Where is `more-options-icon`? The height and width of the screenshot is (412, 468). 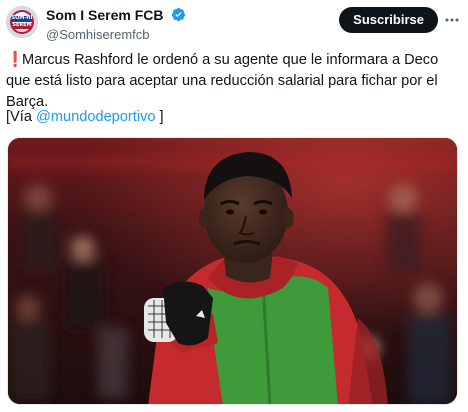 more-options-icon is located at coordinates (452, 20).